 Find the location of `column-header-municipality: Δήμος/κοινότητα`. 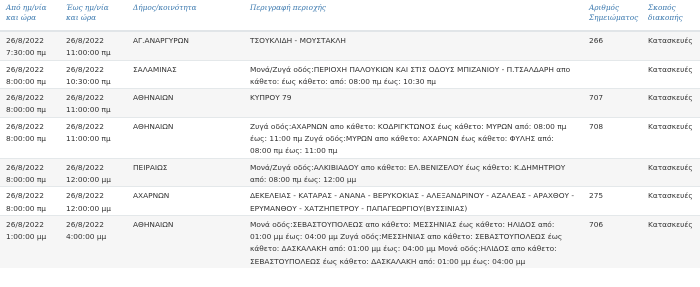

column-header-municipality: Δήμος/κοινότητα is located at coordinates (185, 16).